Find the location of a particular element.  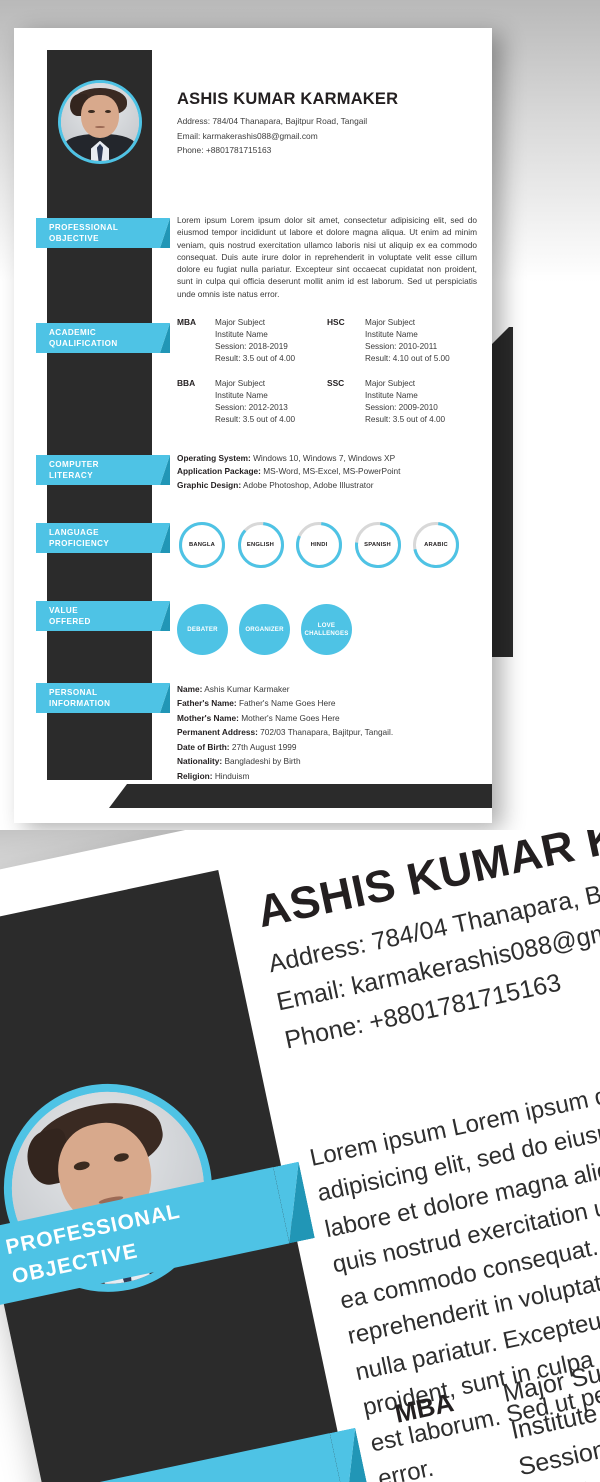

language-ring-label: ENGLISH is located at coordinates (260, 545).